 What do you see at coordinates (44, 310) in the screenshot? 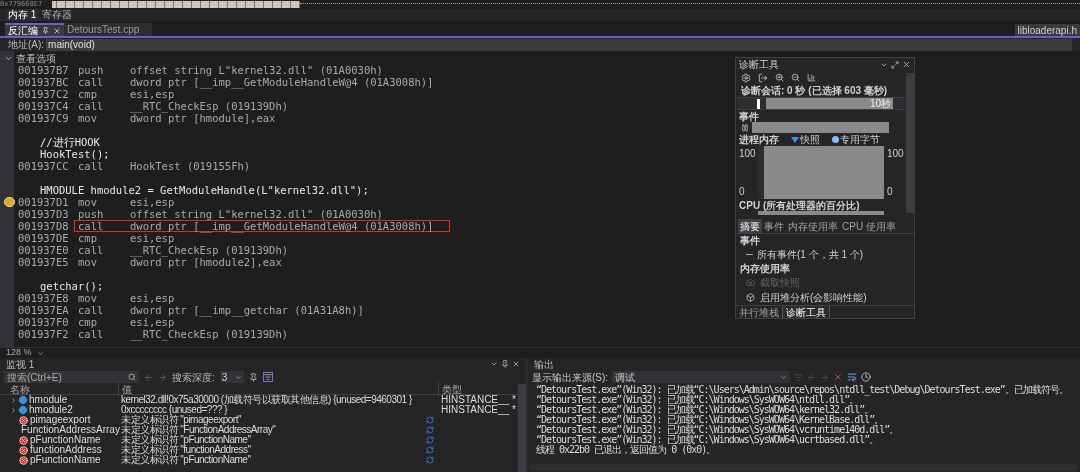
I see `instruction-address: 001937EA` at bounding box center [44, 310].